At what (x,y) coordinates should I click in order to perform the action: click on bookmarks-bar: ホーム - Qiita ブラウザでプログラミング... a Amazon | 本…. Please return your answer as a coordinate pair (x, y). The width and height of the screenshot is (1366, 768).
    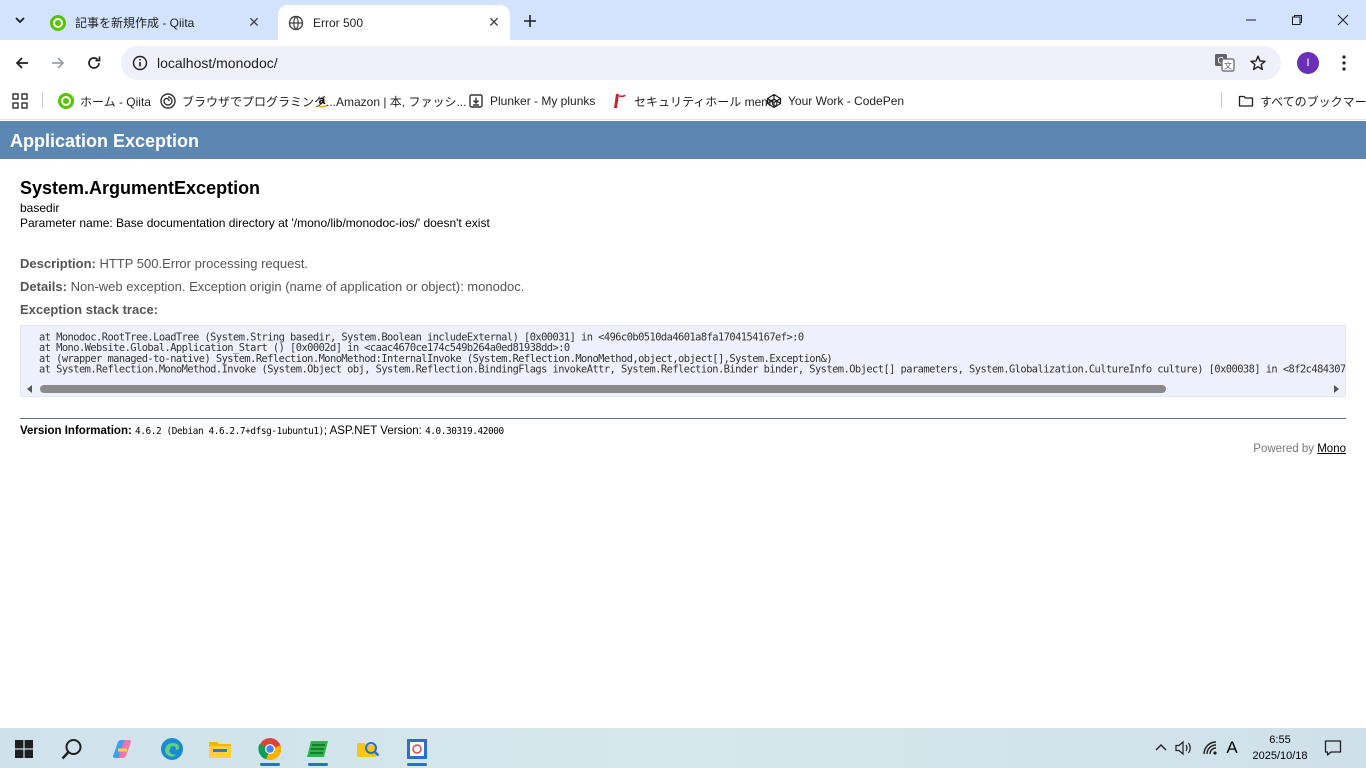
    Looking at the image, I should click on (683, 103).